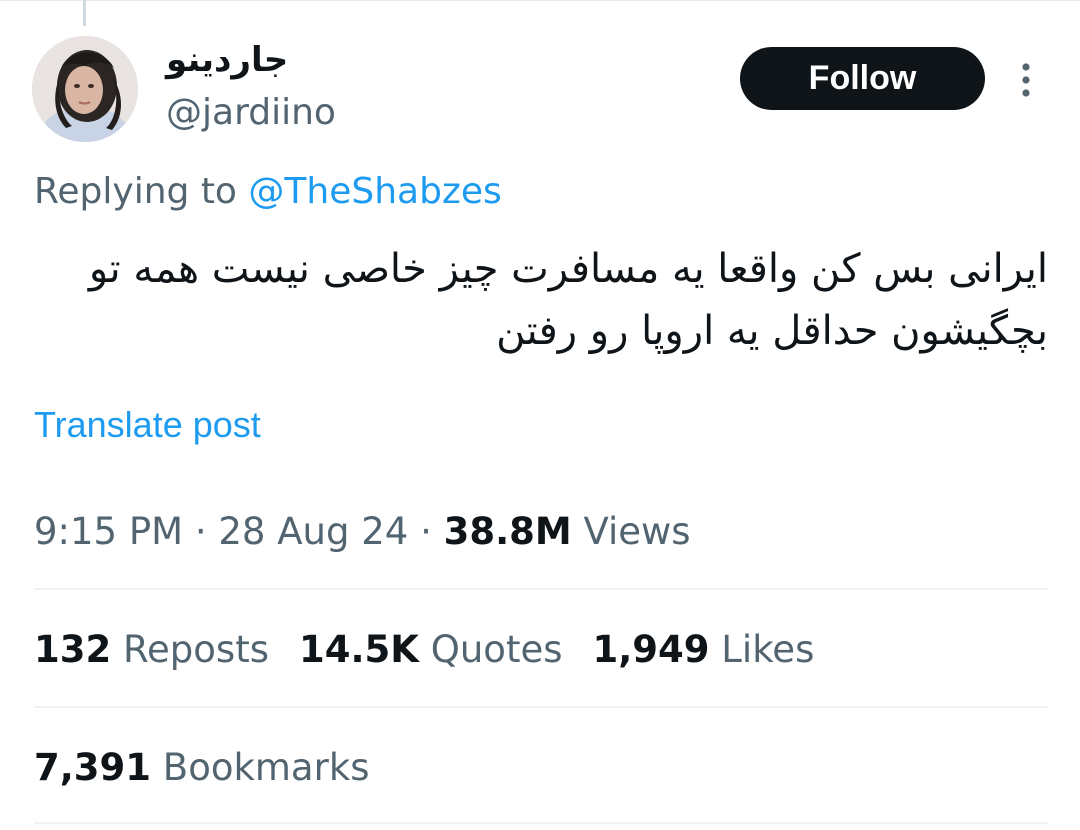 This screenshot has width=1080, height=830. I want to click on tweet-time: 9:15 PM, so click(108, 531).